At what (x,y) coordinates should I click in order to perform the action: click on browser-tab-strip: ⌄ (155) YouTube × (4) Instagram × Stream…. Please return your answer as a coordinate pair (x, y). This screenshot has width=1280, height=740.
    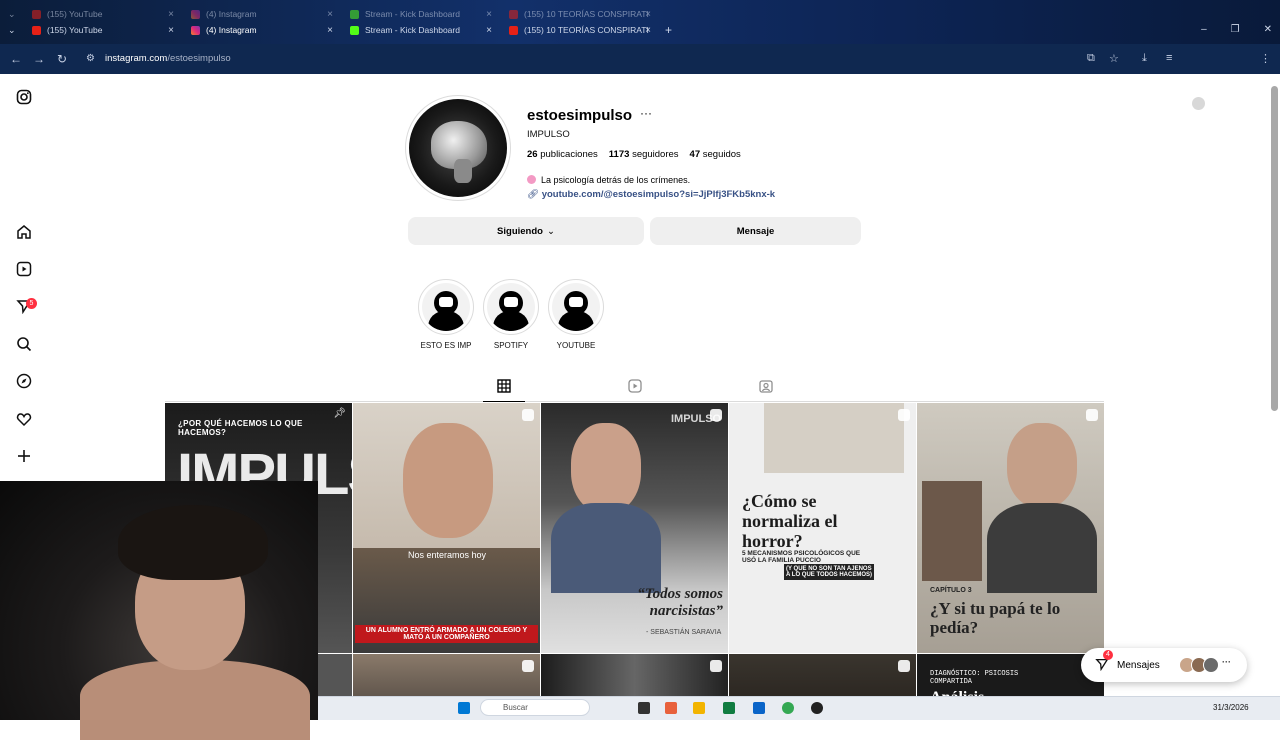
    Looking at the image, I should click on (640, 22).